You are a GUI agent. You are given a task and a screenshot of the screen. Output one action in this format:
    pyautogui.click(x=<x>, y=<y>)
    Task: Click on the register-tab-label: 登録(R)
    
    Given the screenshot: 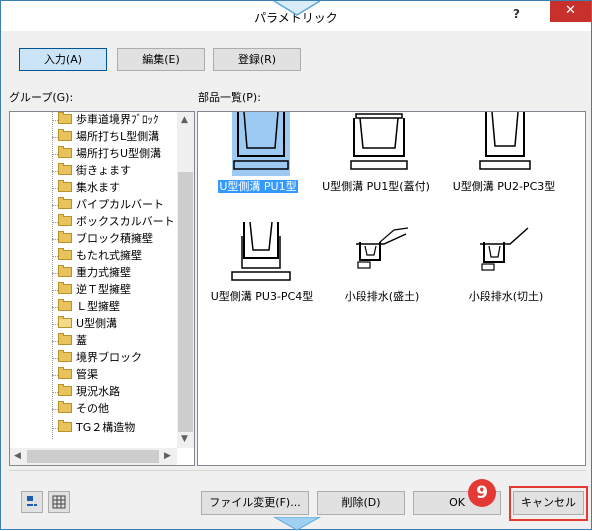 What is the action you would take?
    pyautogui.click(x=257, y=59)
    